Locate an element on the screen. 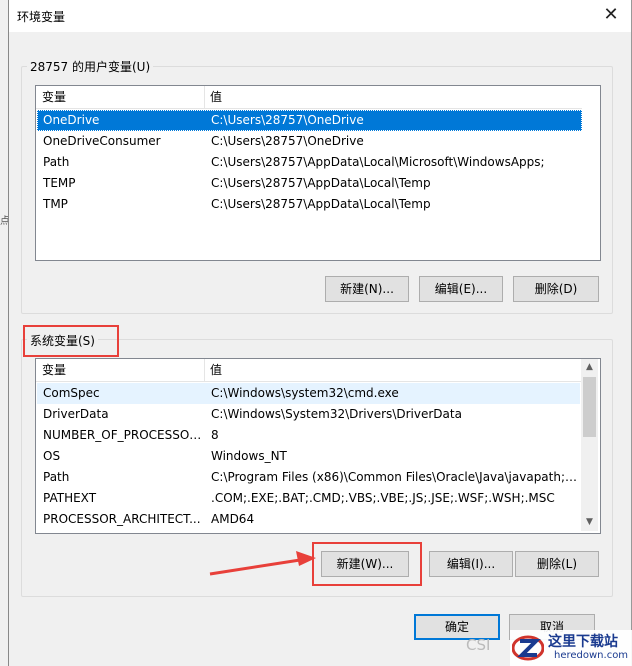 Image resolution: width=632 pixels, height=666 pixels. list-item: OneDrive C:\Users\28757\OneDrive is located at coordinates (309, 120).